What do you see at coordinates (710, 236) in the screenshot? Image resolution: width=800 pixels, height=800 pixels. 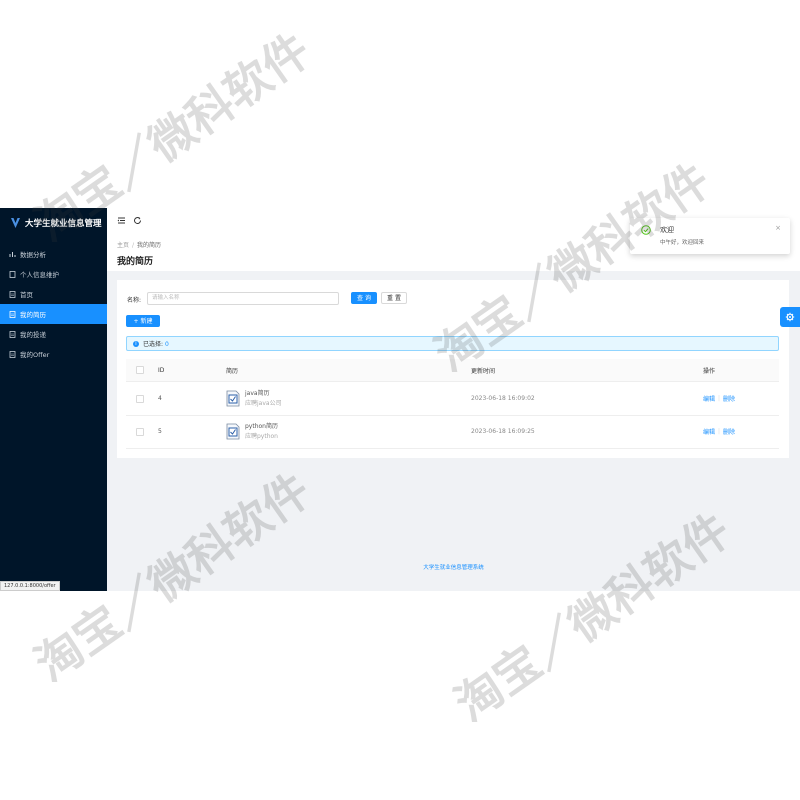 I see `welcome-notification: 欢迎 中午好，欢迎回来 ×` at bounding box center [710, 236].